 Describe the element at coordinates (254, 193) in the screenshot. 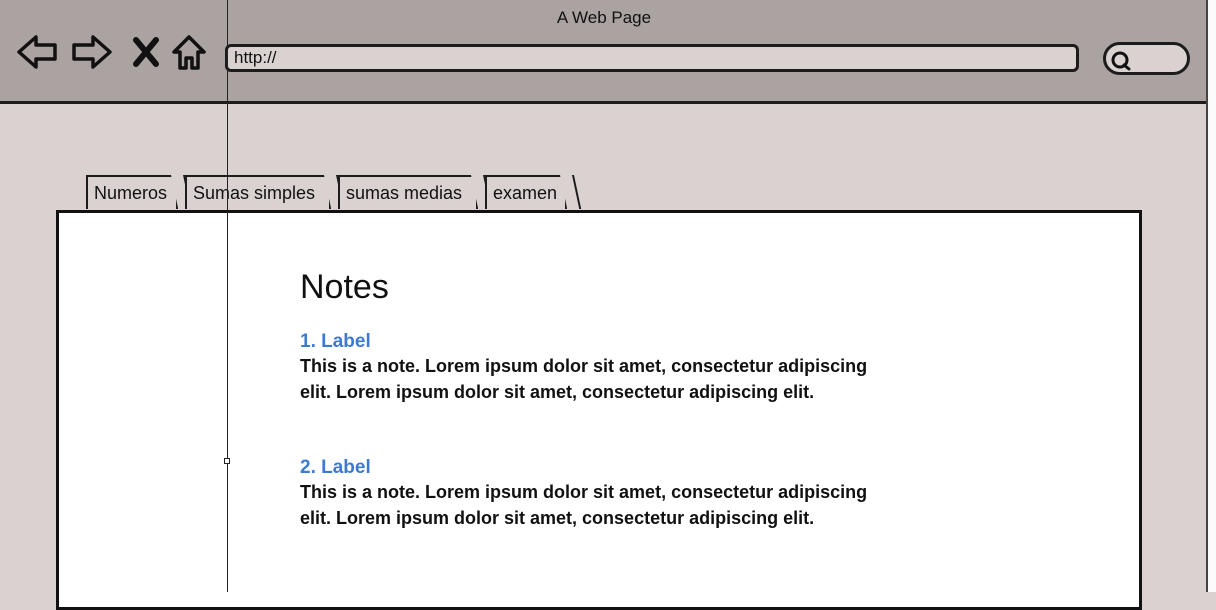

I see `tab-label: Sumas simples` at that location.